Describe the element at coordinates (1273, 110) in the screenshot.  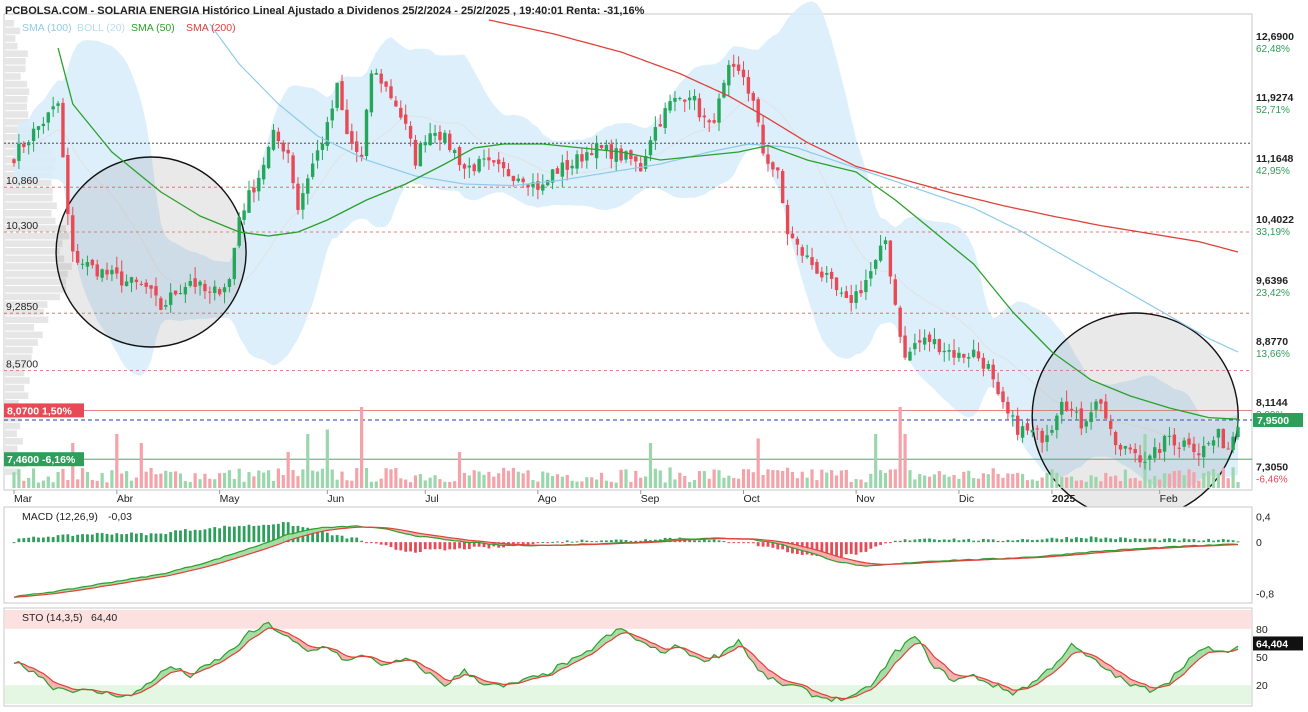
I see `price-tick-pct: 52,71%` at that location.